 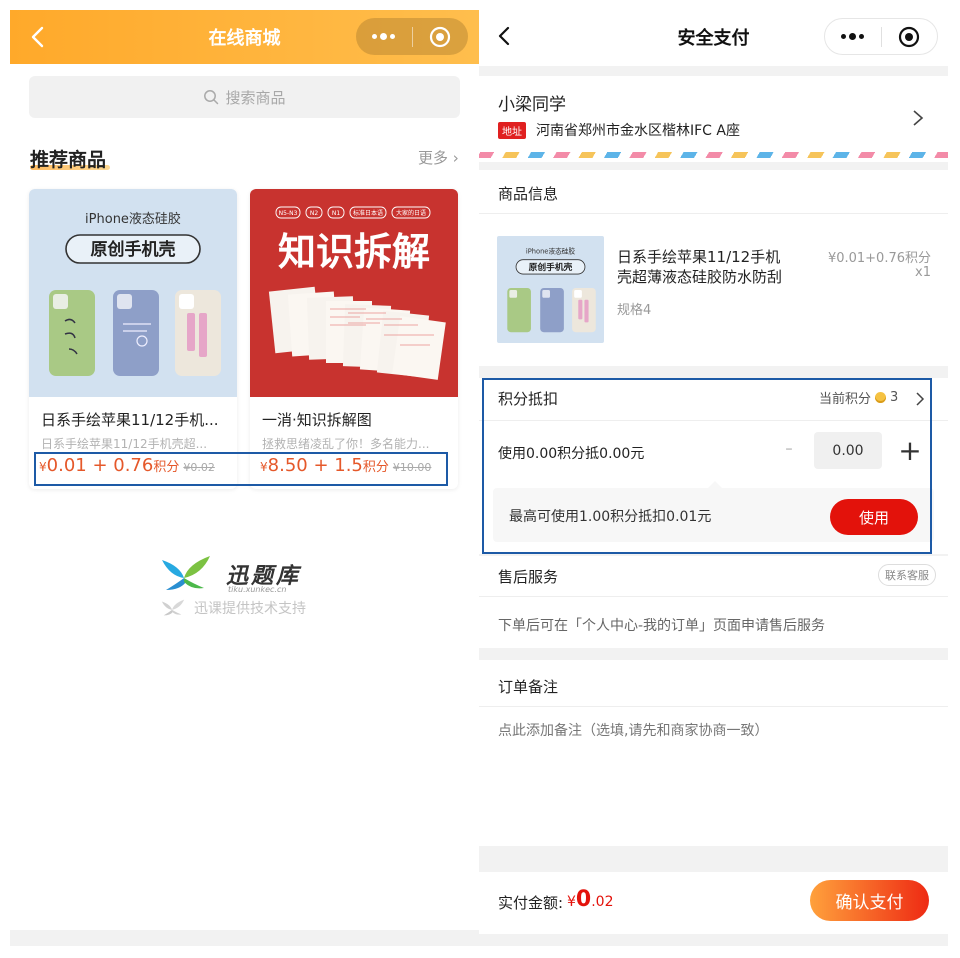 I want to click on pay-amount-label: 实付金额:, so click(x=531, y=903).